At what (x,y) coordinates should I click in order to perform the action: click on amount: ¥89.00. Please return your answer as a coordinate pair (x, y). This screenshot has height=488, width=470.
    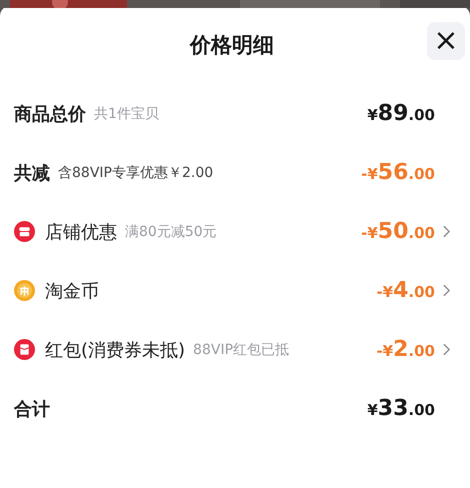
    Looking at the image, I should click on (401, 113).